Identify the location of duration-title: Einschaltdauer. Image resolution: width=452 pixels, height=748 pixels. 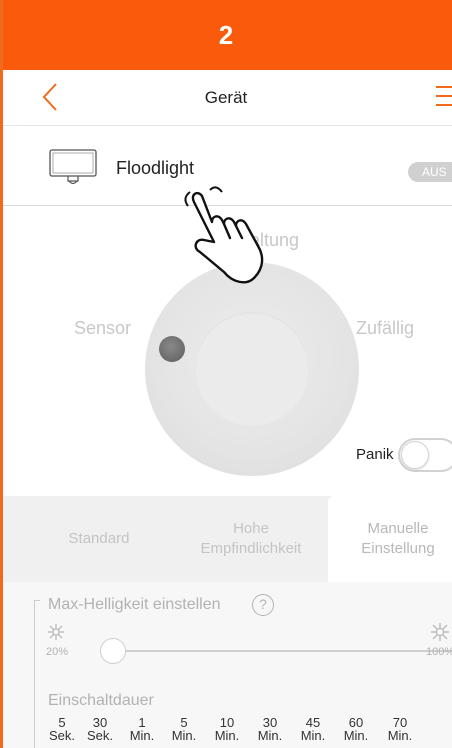
(101, 700).